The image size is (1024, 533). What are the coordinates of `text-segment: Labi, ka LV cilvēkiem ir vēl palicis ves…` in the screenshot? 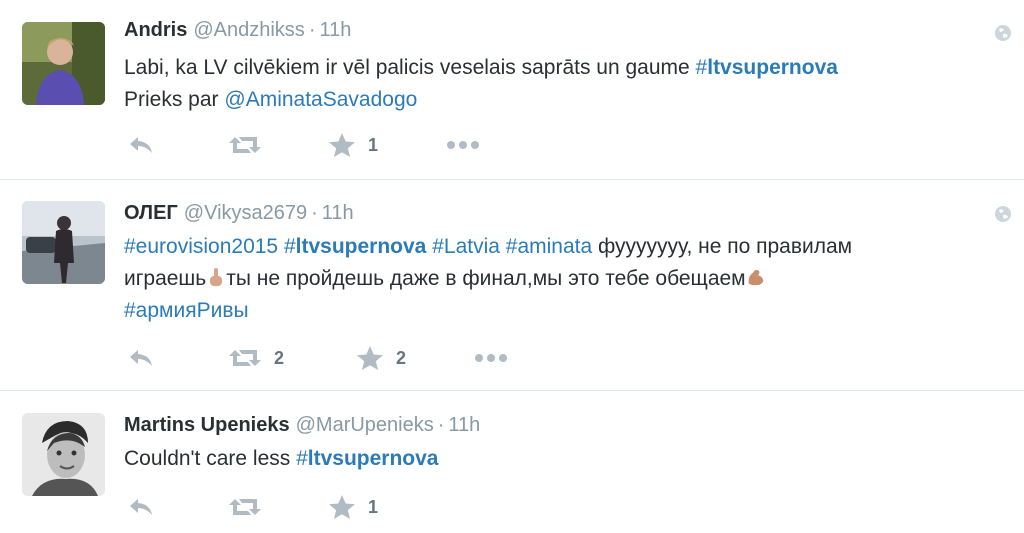 It's located at (410, 67).